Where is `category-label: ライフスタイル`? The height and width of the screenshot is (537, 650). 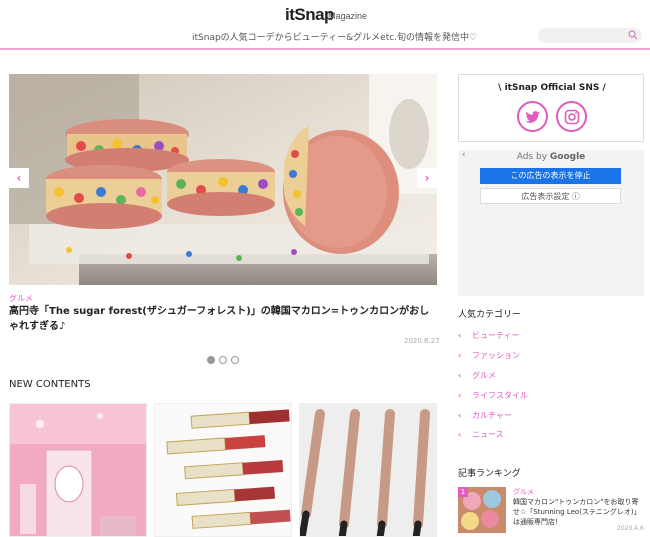 category-label: ライフスタイル is located at coordinates (500, 395).